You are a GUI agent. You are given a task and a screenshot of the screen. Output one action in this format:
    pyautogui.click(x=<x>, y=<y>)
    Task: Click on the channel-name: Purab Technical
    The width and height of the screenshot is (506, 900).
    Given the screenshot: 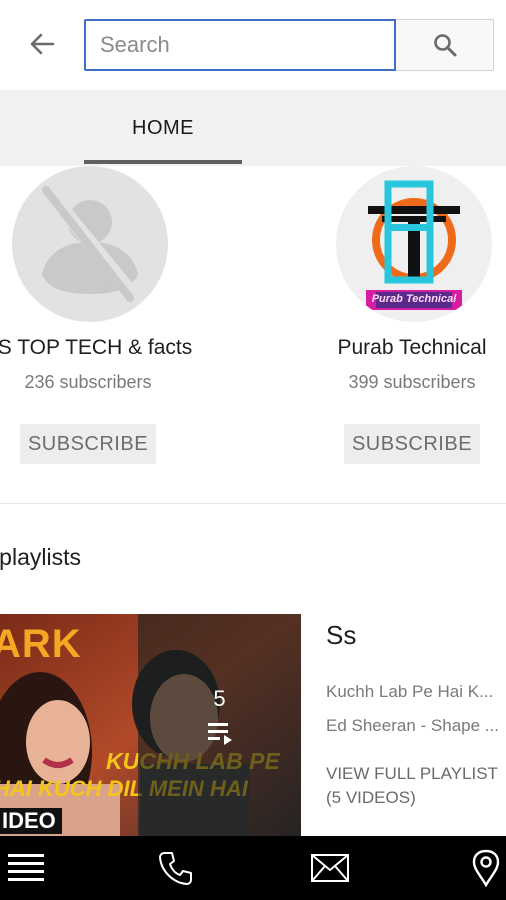 What is the action you would take?
    pyautogui.click(x=399, y=348)
    